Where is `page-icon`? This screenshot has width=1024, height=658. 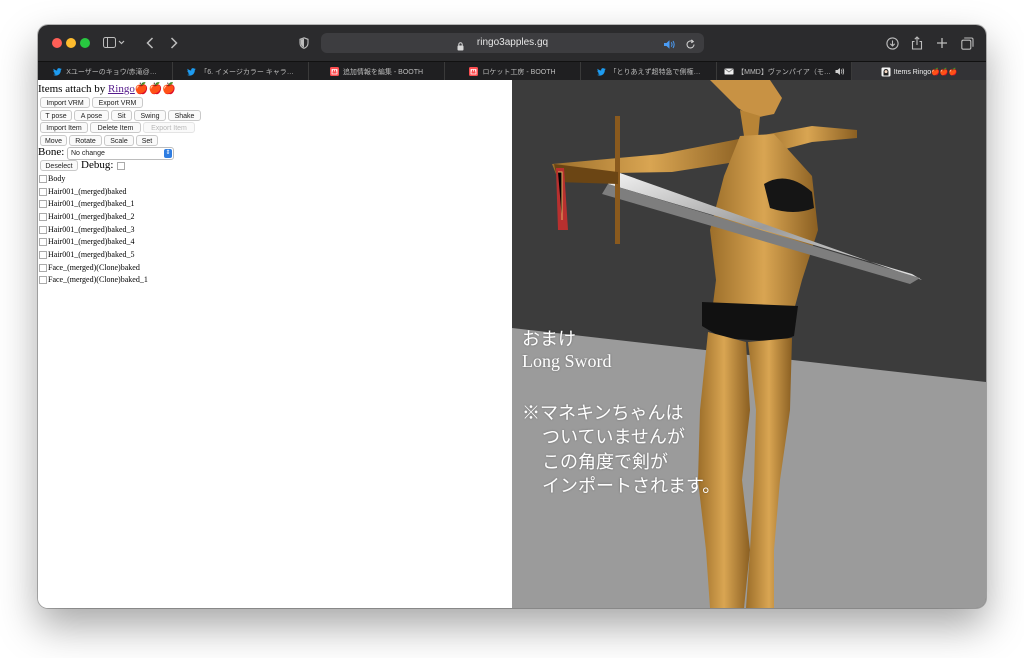 page-icon is located at coordinates (886, 72).